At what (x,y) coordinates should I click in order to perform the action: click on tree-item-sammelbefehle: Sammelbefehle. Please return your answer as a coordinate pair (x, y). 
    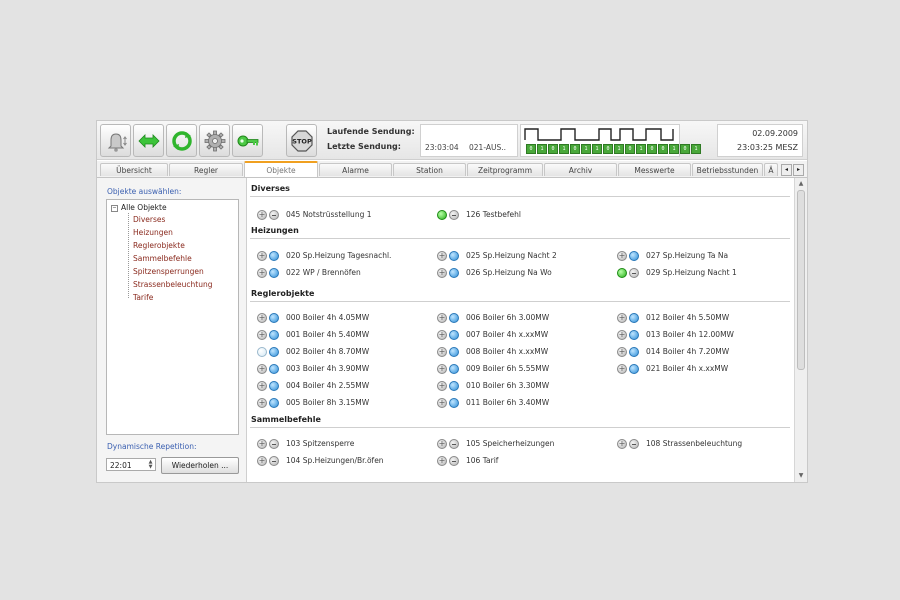
    Looking at the image, I should click on (162, 258).